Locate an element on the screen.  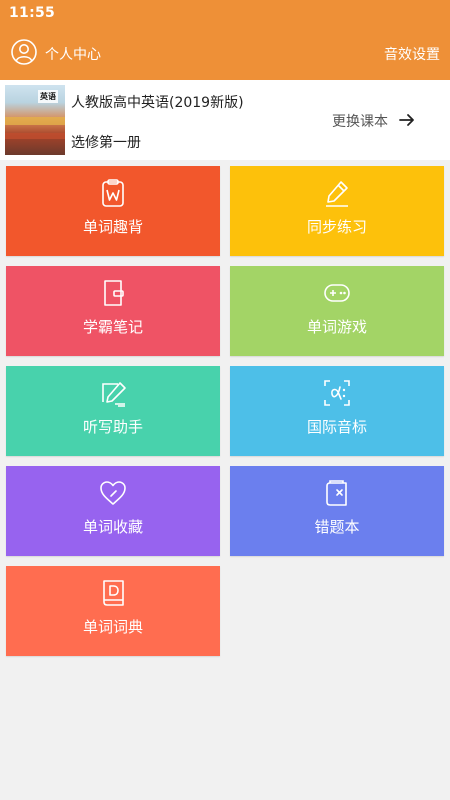
tile-mistake-book: 错题本 is located at coordinates (337, 511).